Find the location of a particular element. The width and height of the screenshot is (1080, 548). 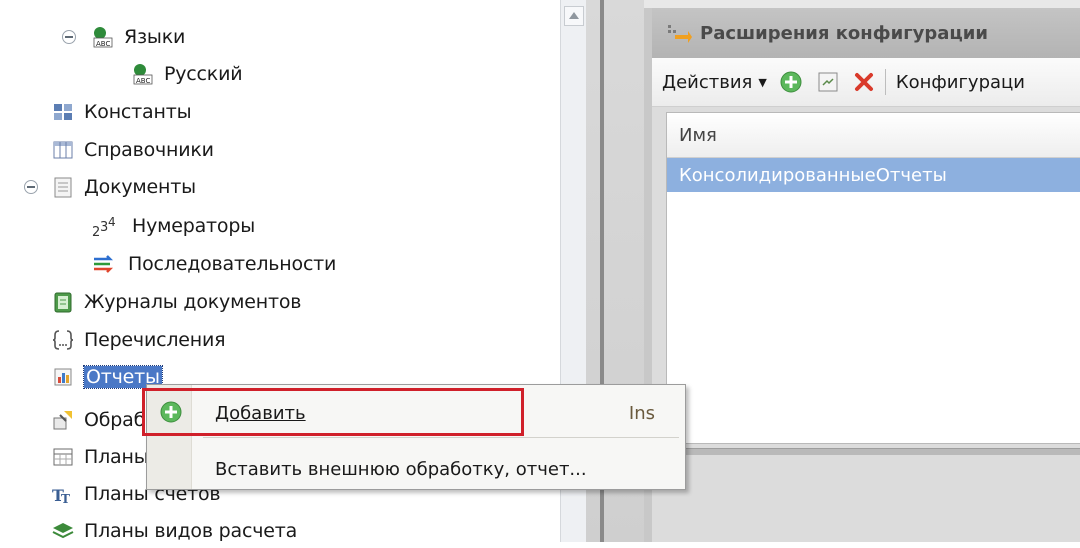

dropdown-arrow-icon: ▼ is located at coordinates (762, 82).